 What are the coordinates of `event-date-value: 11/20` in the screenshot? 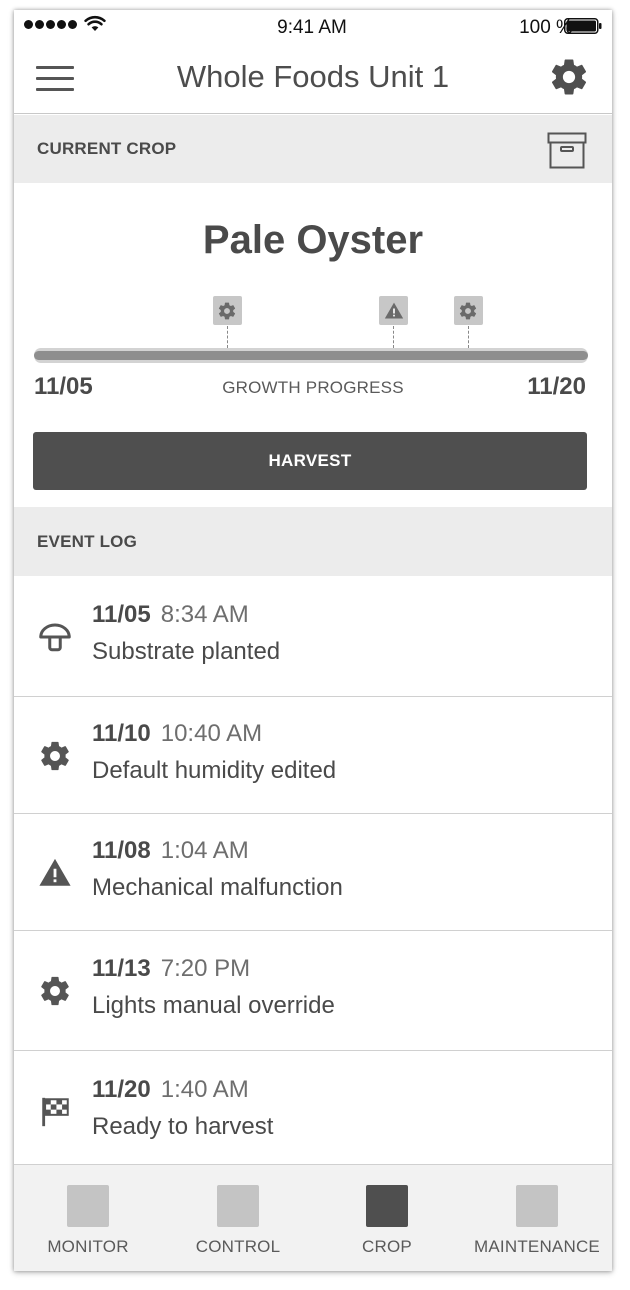 It's located at (121, 1089).